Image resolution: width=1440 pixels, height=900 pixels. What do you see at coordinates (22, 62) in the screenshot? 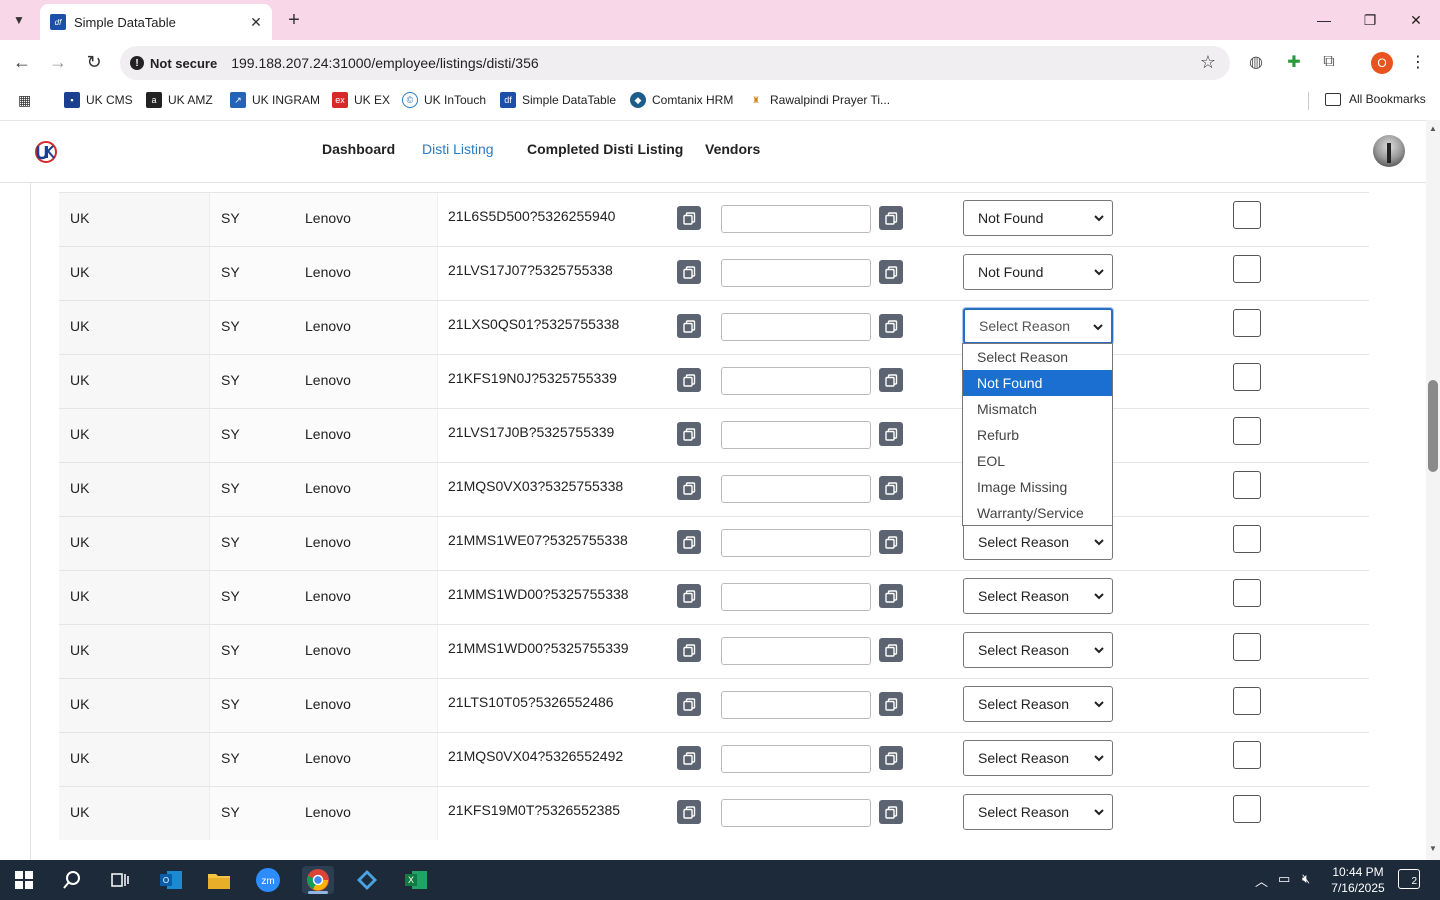
I see `back-arrow-icon: ←` at bounding box center [22, 62].